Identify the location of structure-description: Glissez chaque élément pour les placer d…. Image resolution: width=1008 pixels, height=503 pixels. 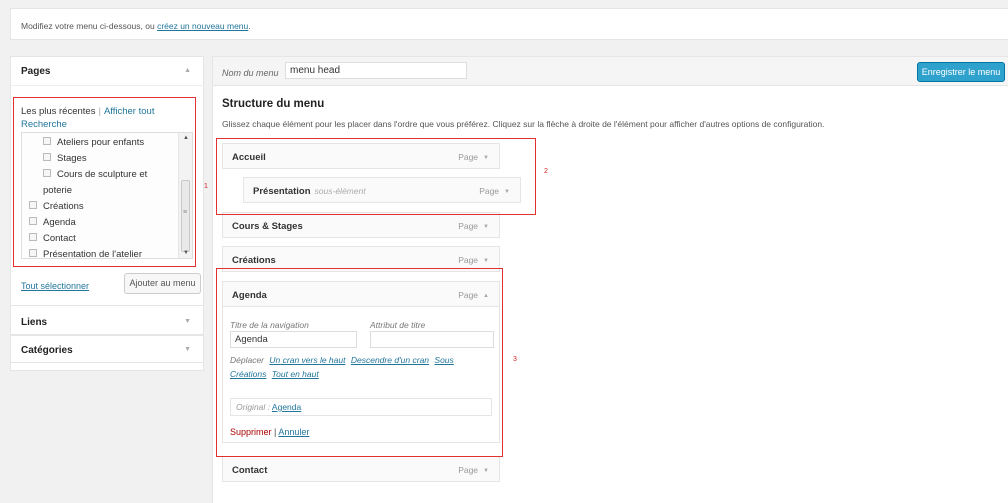
(523, 124).